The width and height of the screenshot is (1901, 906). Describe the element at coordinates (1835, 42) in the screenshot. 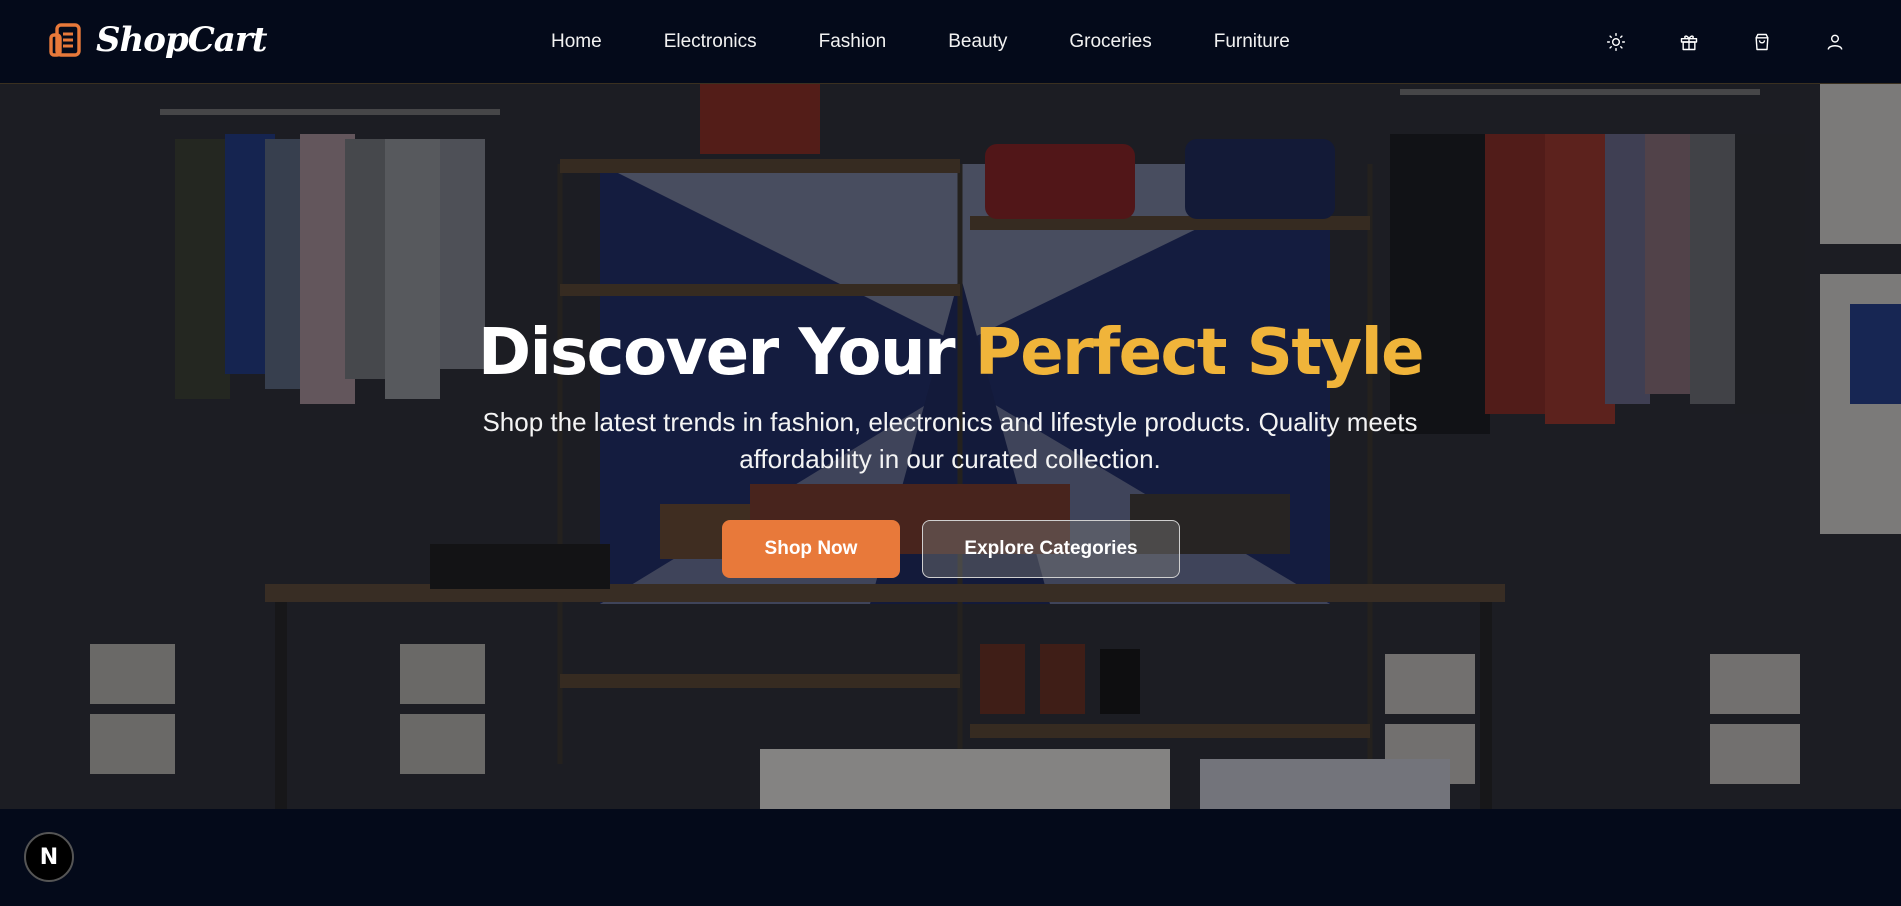

I see `user-icon` at that location.